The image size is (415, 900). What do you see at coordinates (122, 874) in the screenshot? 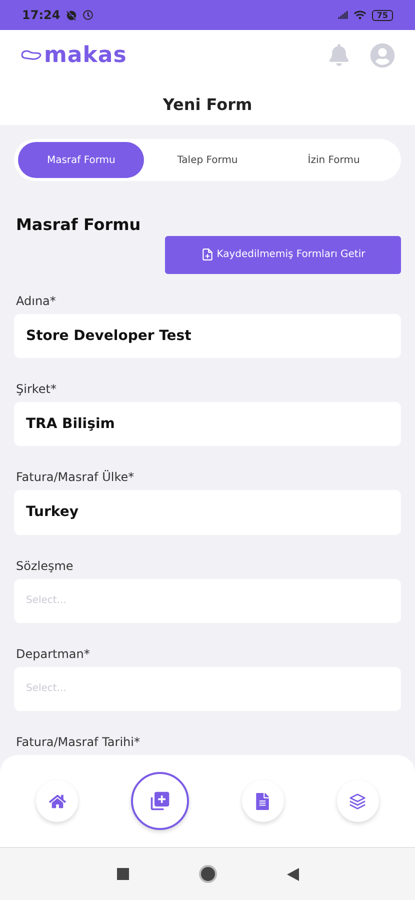
I see `recent-apps-icon` at bounding box center [122, 874].